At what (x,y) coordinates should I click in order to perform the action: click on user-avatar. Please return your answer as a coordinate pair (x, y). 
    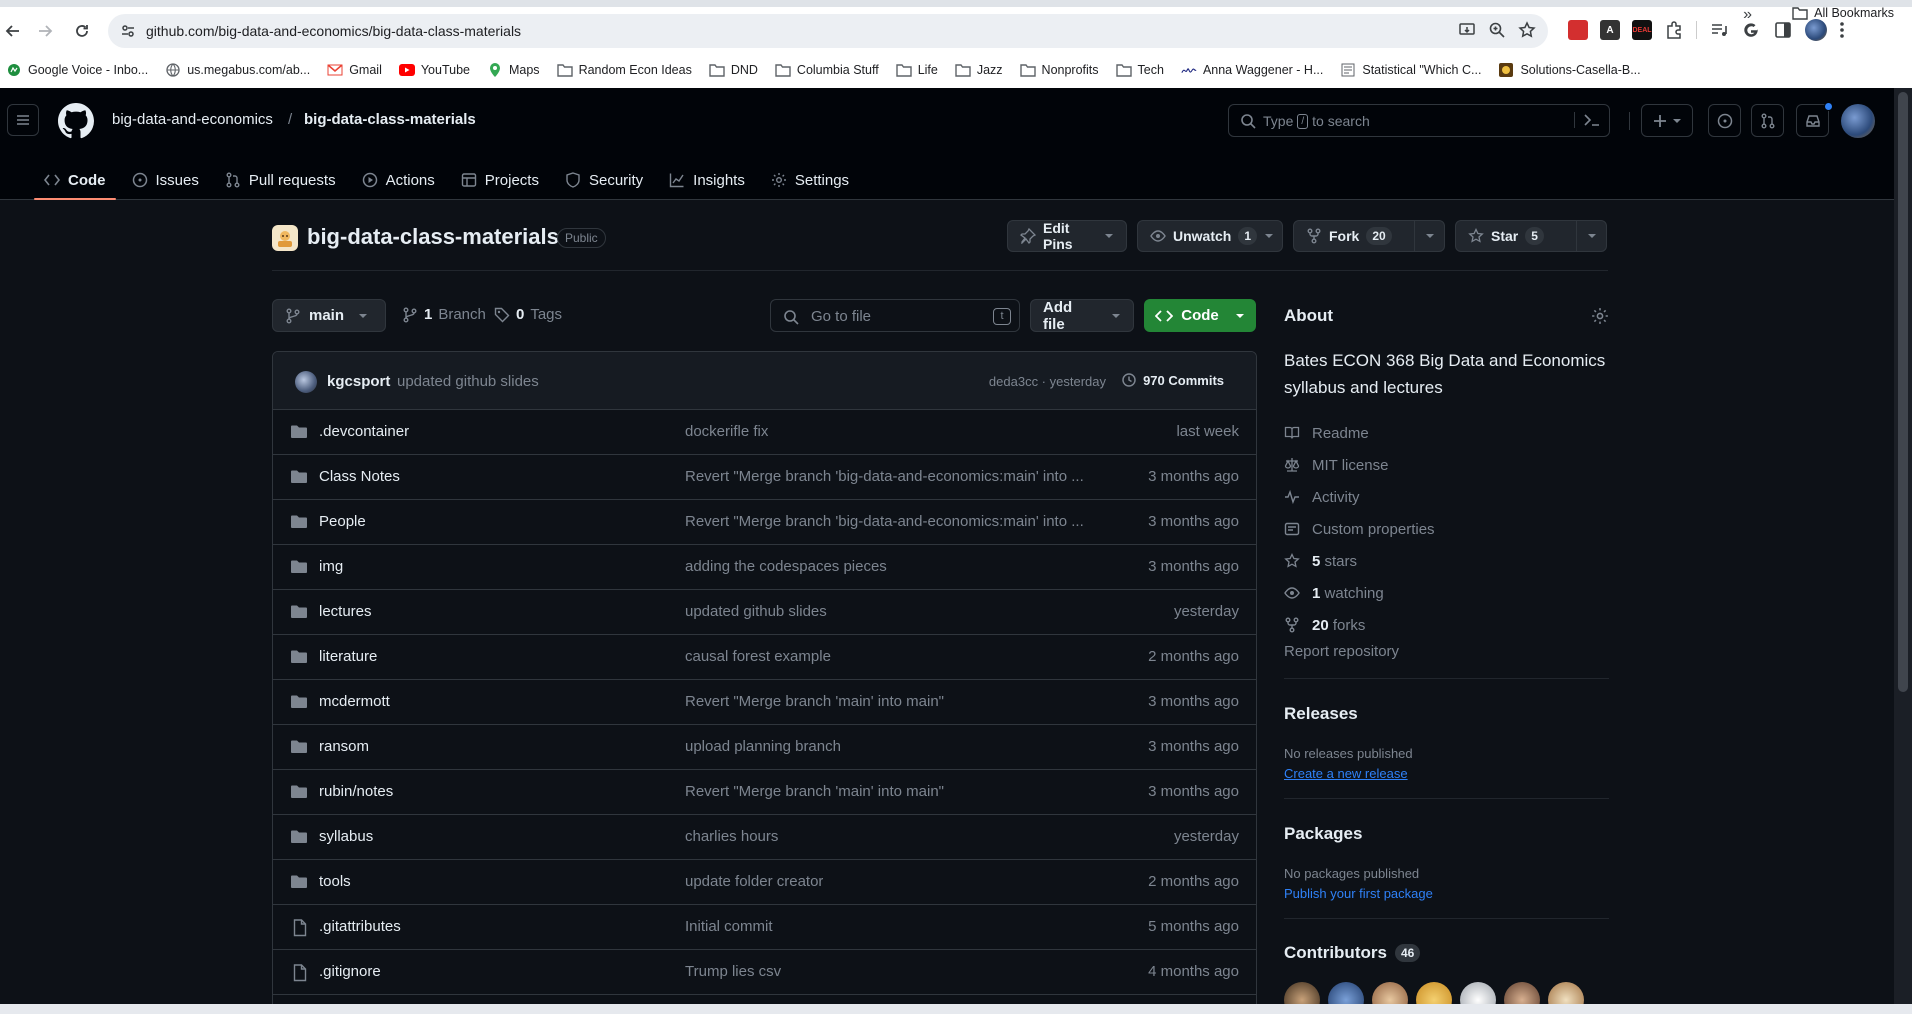
    Looking at the image, I should click on (1858, 121).